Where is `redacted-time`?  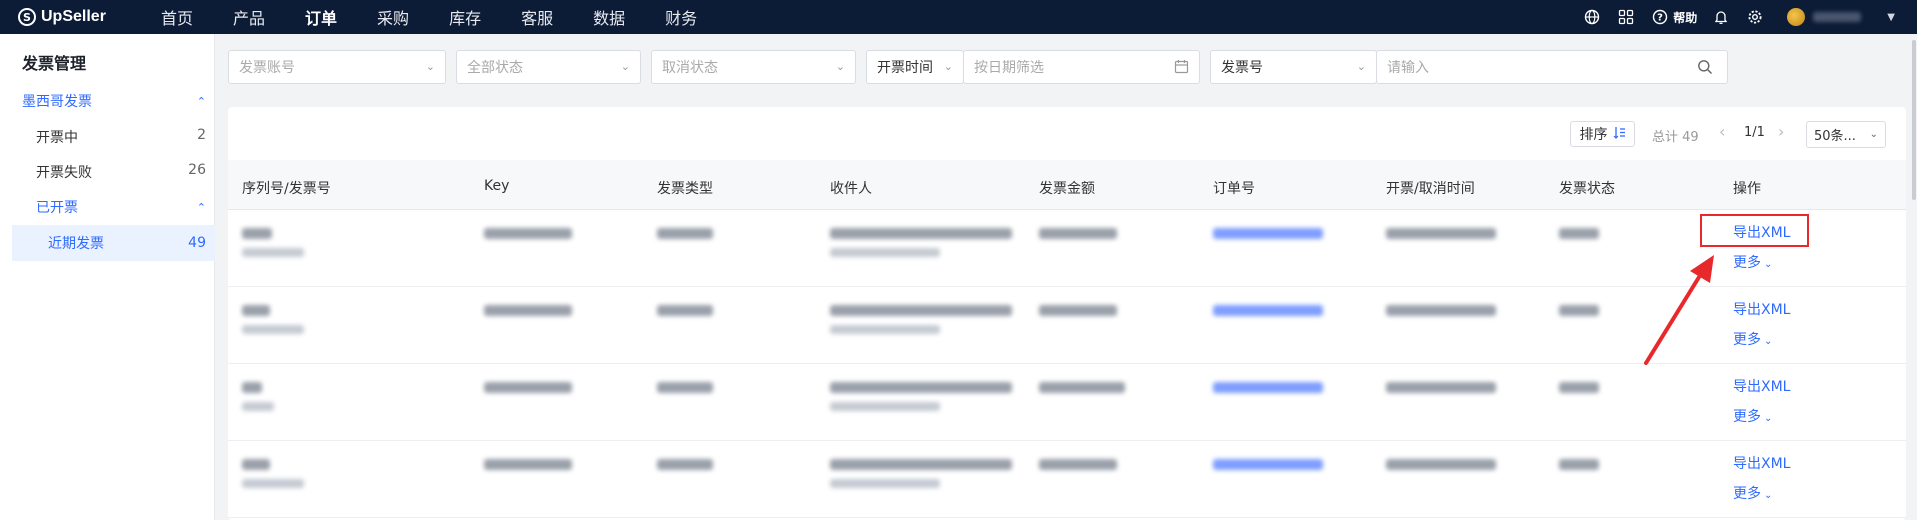
redacted-time is located at coordinates (1441, 464).